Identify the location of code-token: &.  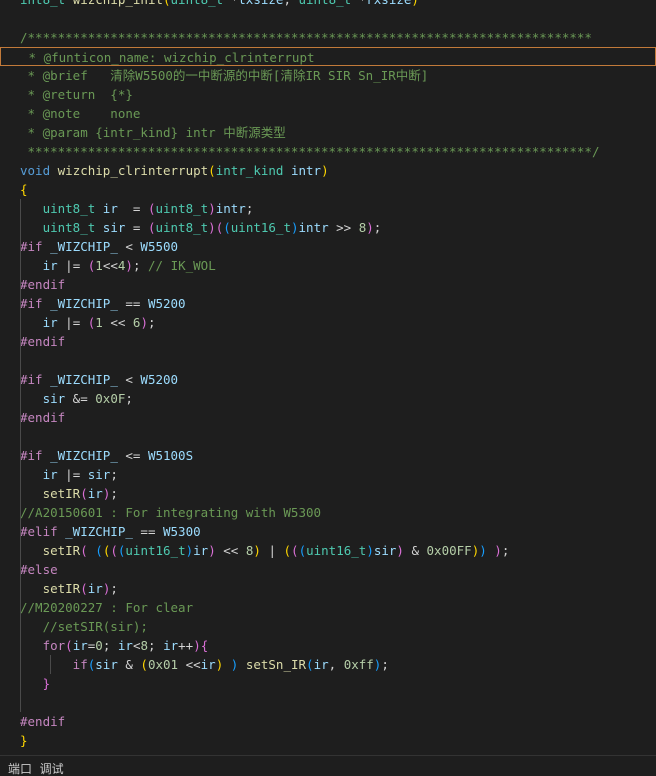
(129, 664).